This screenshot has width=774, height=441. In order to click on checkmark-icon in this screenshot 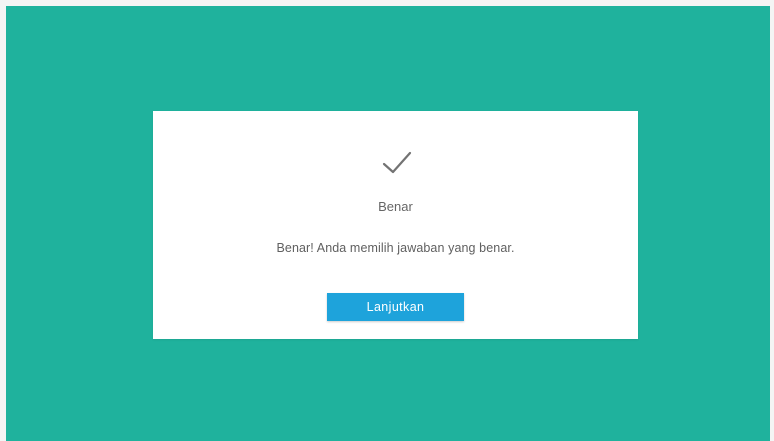, I will do `click(397, 162)`.